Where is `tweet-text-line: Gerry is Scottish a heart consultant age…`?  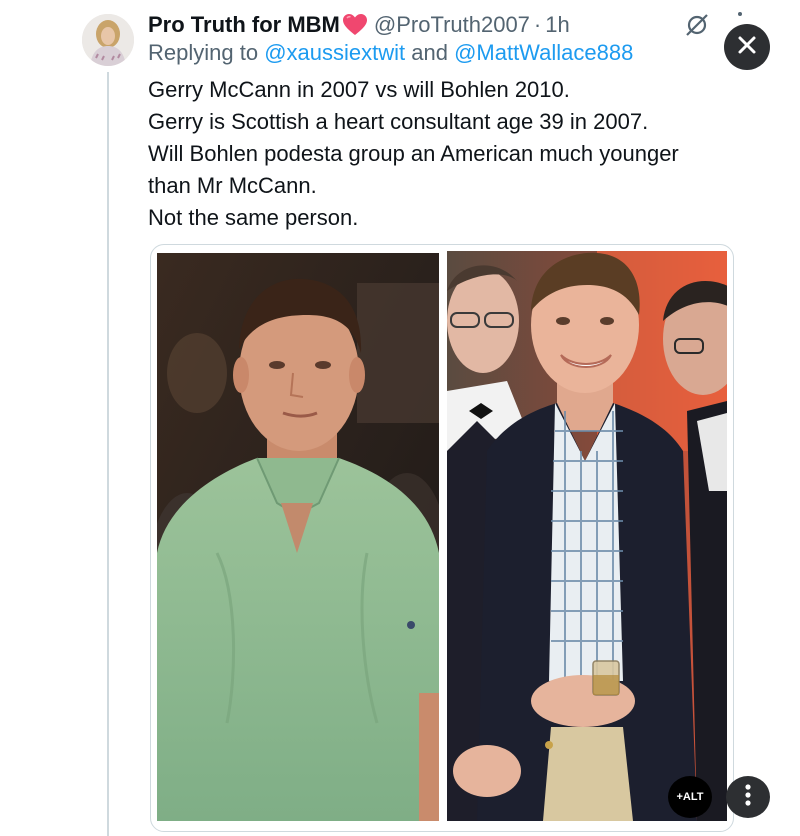
tweet-text-line: Gerry is Scottish a heart consultant age… is located at coordinates (398, 121).